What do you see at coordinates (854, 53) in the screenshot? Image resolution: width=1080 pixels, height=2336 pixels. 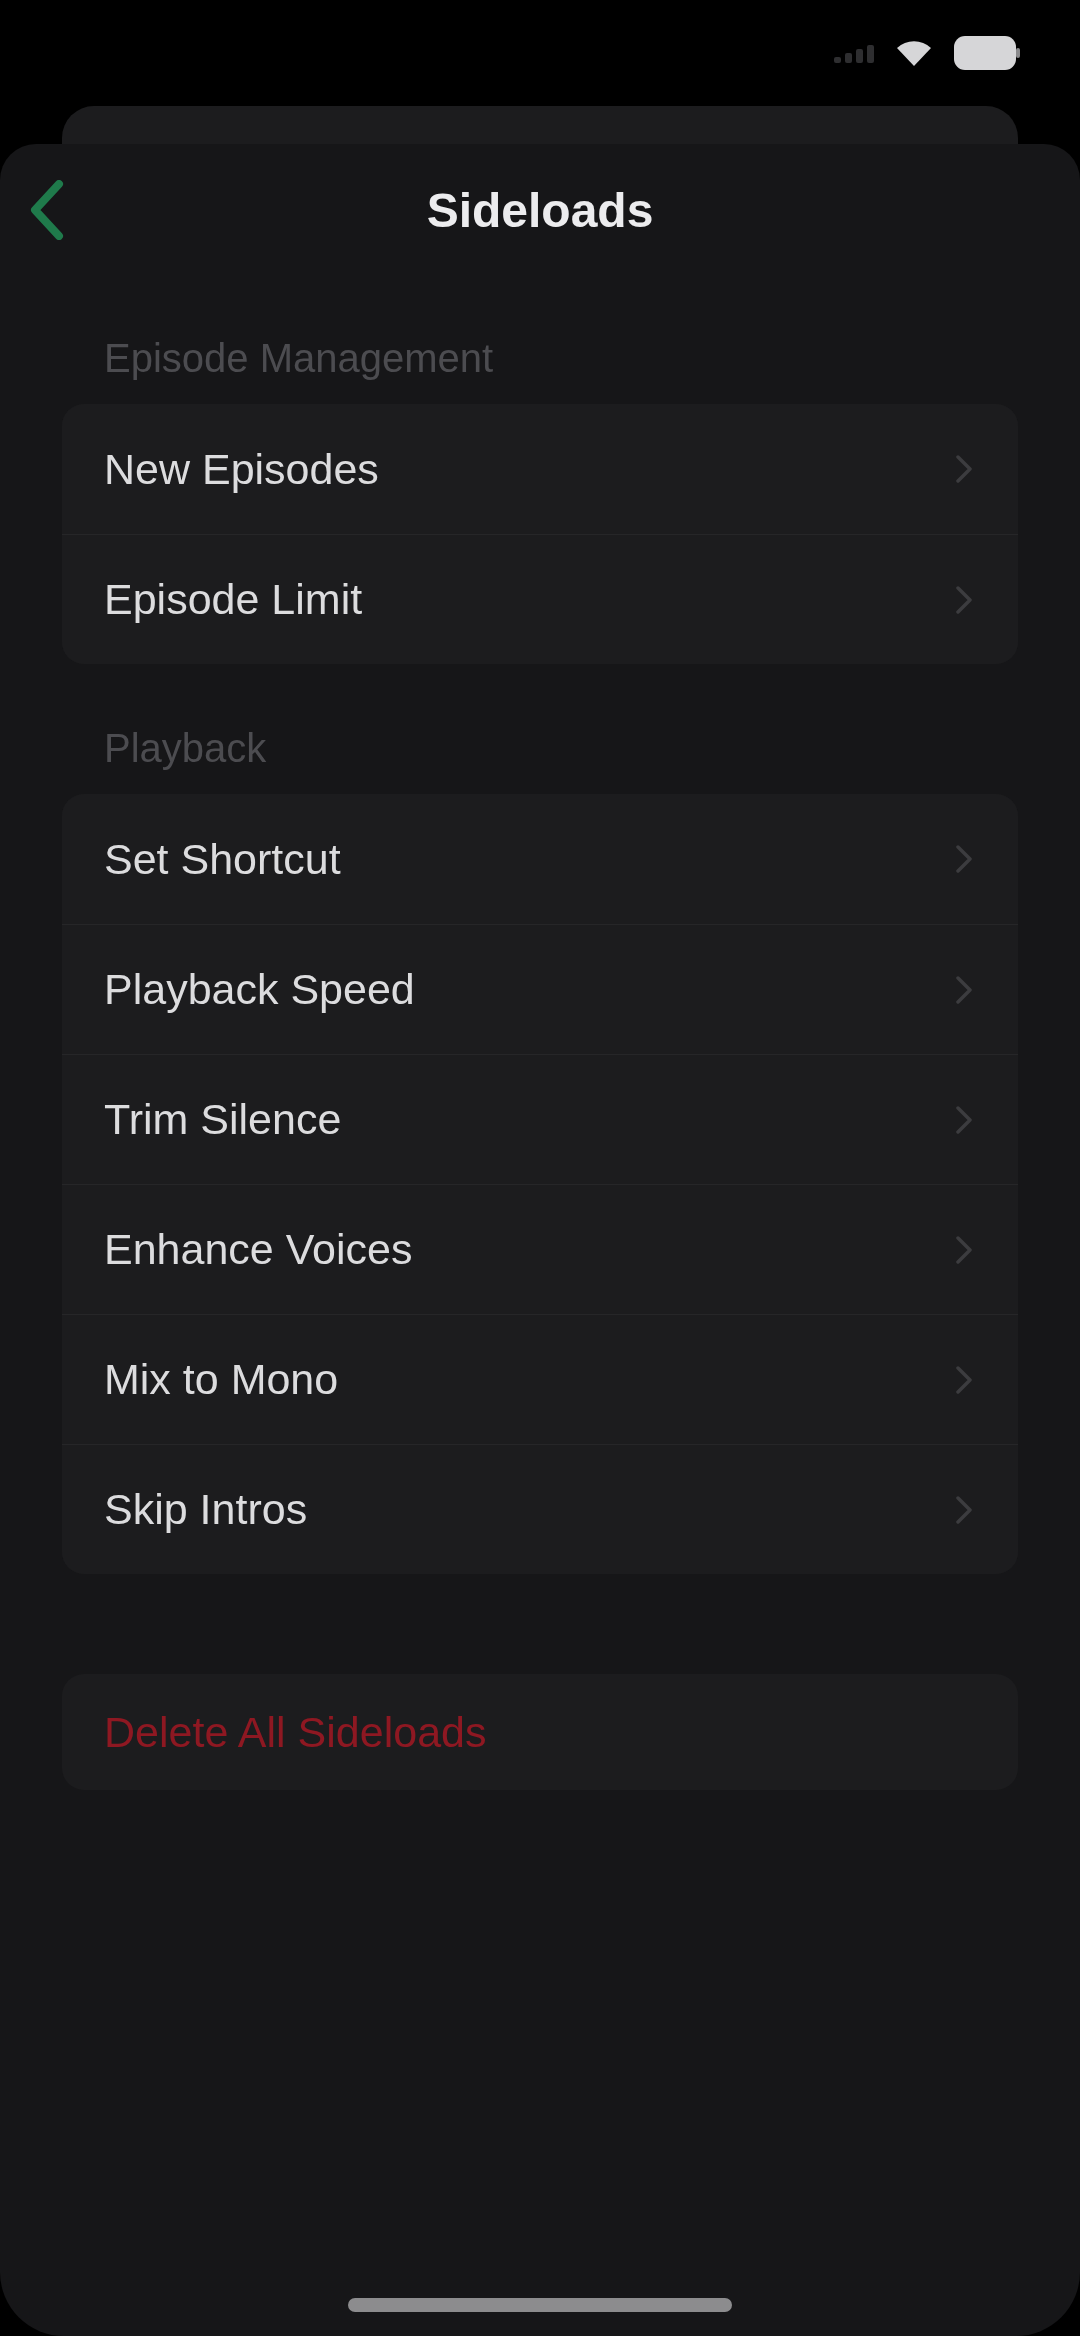 I see `signal-icon` at bounding box center [854, 53].